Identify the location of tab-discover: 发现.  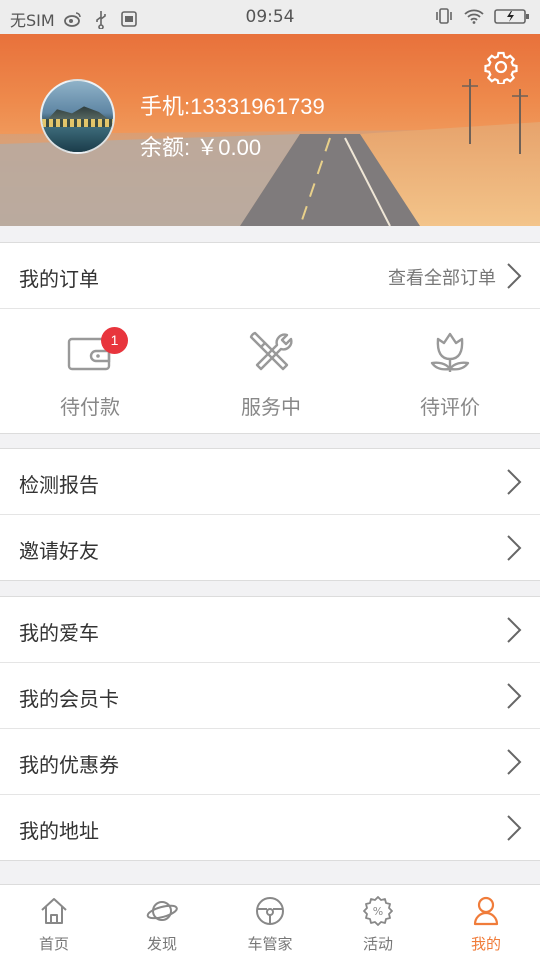
(162, 923).